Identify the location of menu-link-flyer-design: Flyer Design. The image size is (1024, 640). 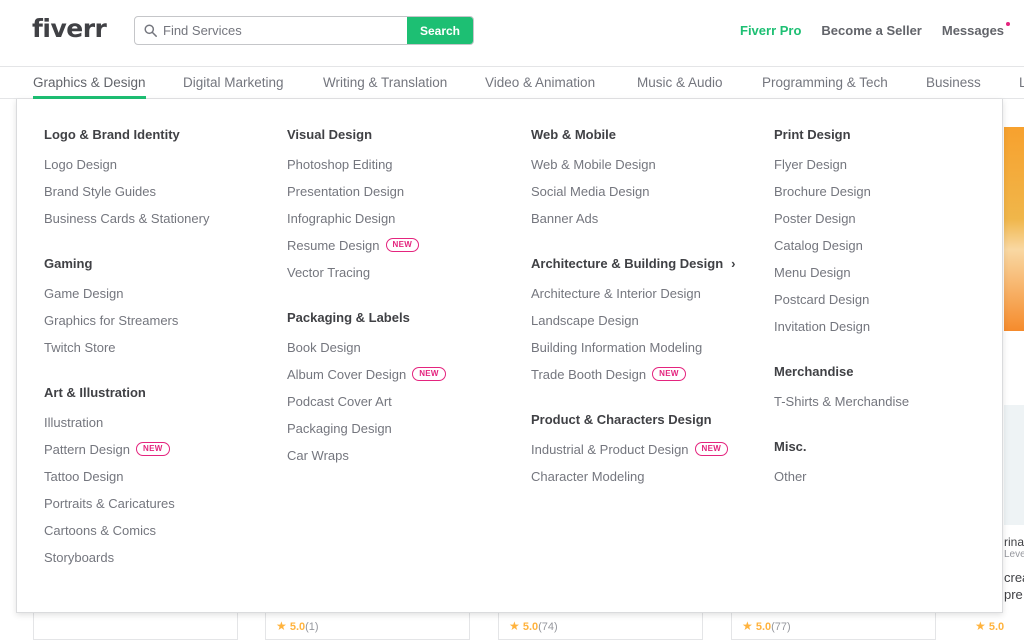
(889, 168).